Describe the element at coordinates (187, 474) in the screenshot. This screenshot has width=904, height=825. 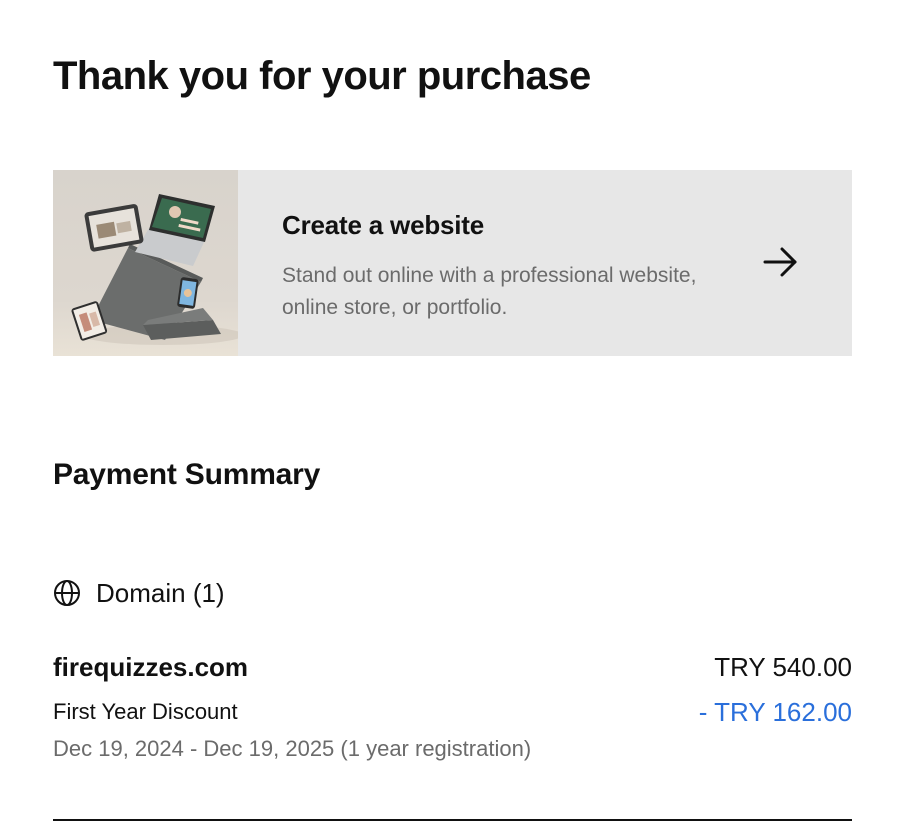
I see `payment-summary-title: Payment Summary` at that location.